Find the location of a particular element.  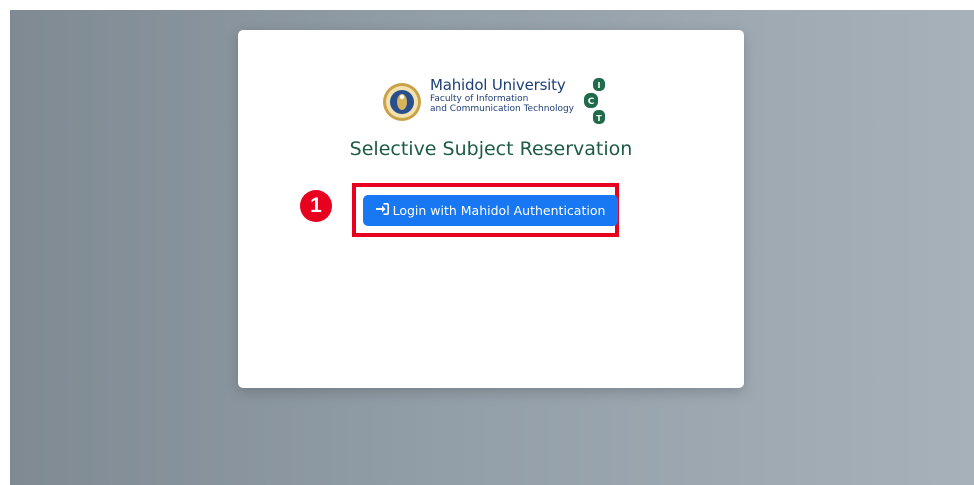

ict-logo: I C T is located at coordinates (594, 101).